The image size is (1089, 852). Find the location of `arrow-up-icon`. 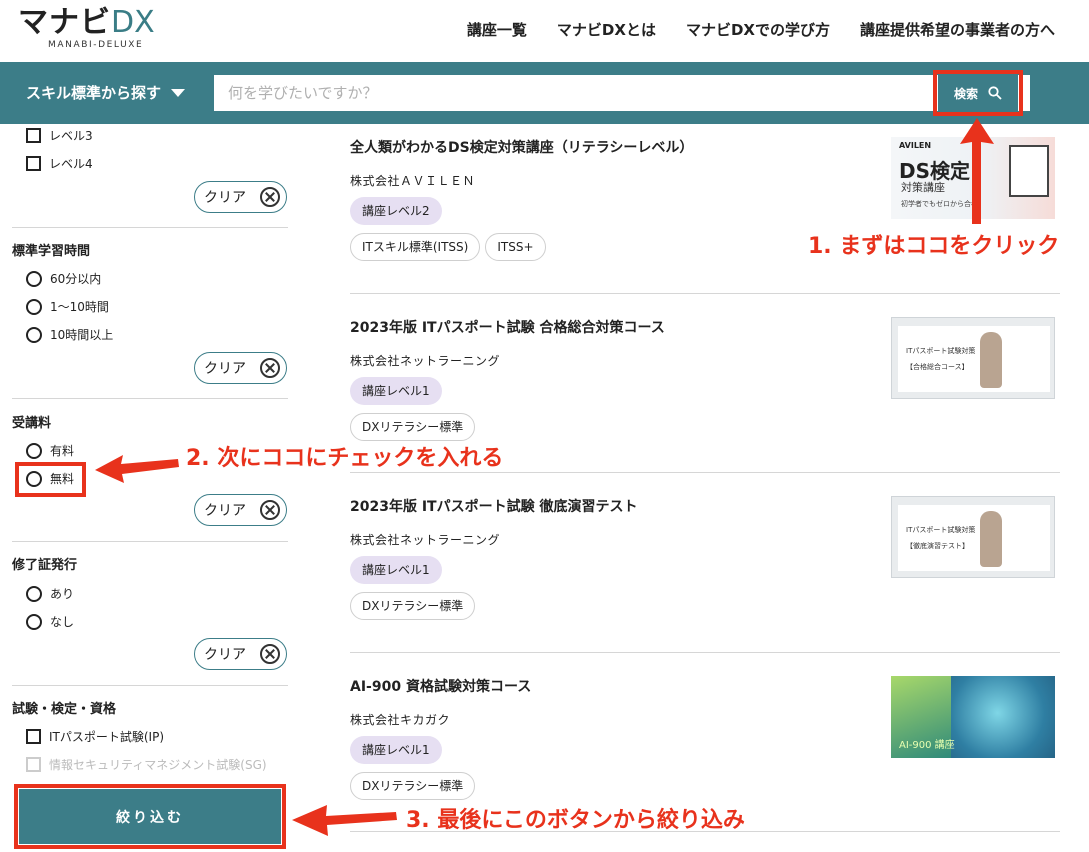

arrow-up-icon is located at coordinates (977, 171).